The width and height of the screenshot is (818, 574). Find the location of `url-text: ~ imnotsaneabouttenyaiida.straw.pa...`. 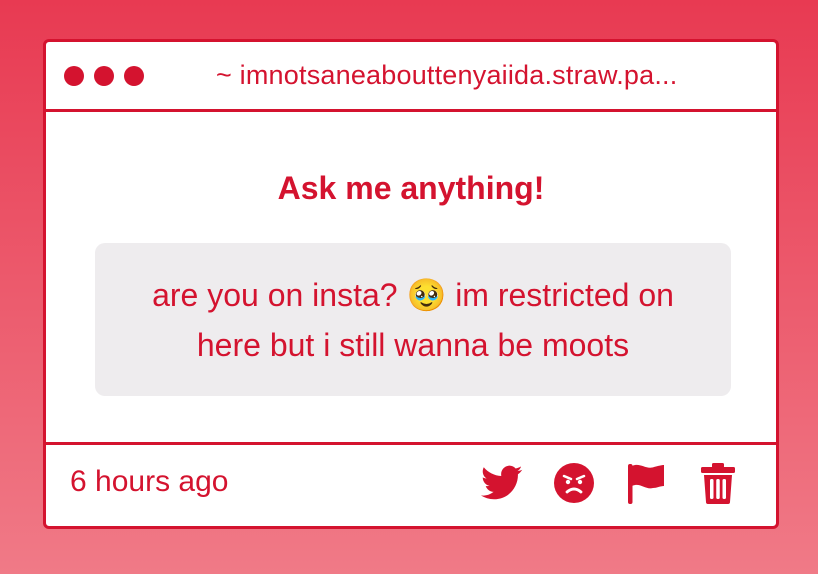

url-text: ~ imnotsaneabouttenyaiida.straw.pa... is located at coordinates (447, 75).